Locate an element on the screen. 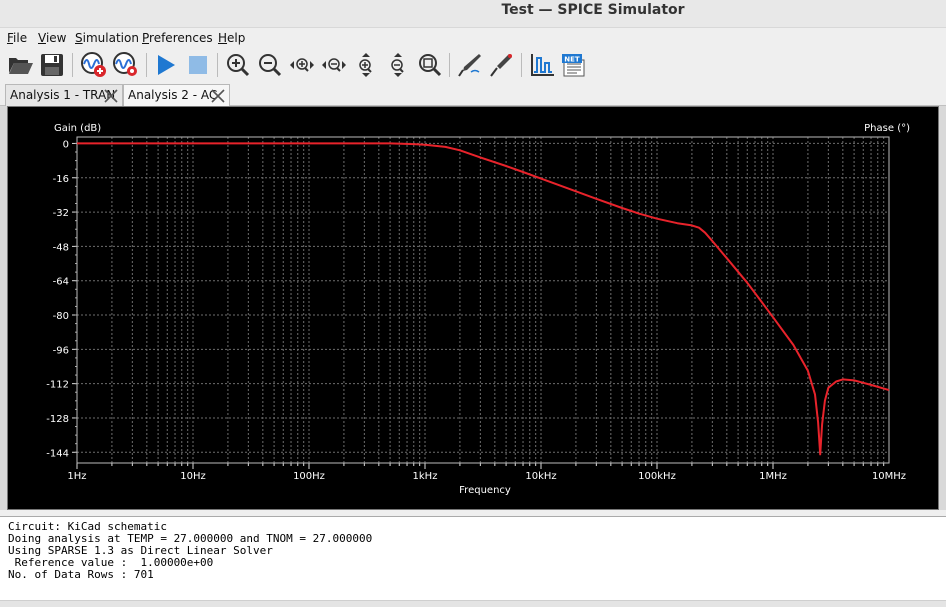  add-signals-button is located at coordinates (94, 65).